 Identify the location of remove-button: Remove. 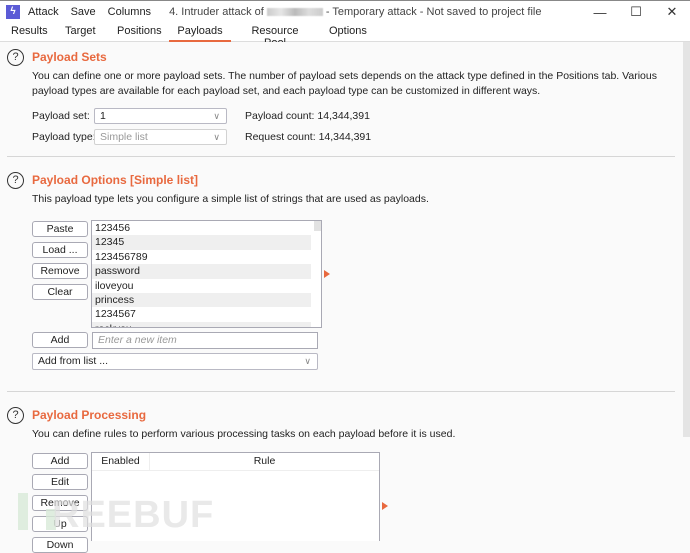
(60, 271).